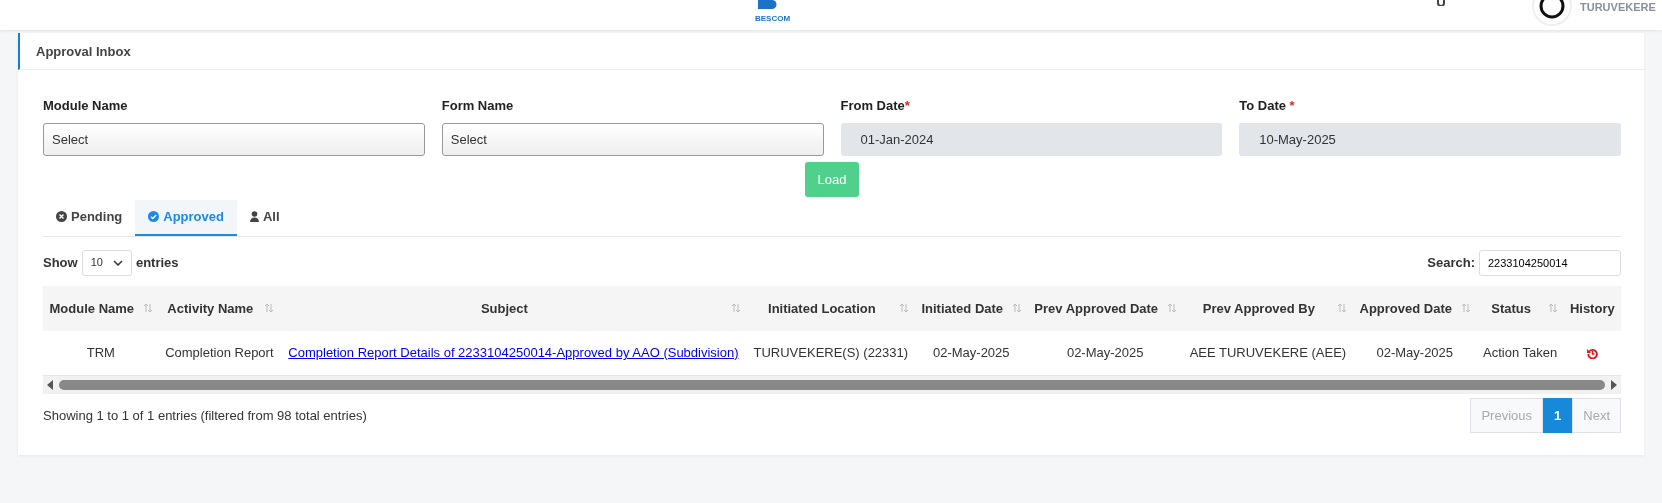  I want to click on field-label: Module Name, so click(85, 106).